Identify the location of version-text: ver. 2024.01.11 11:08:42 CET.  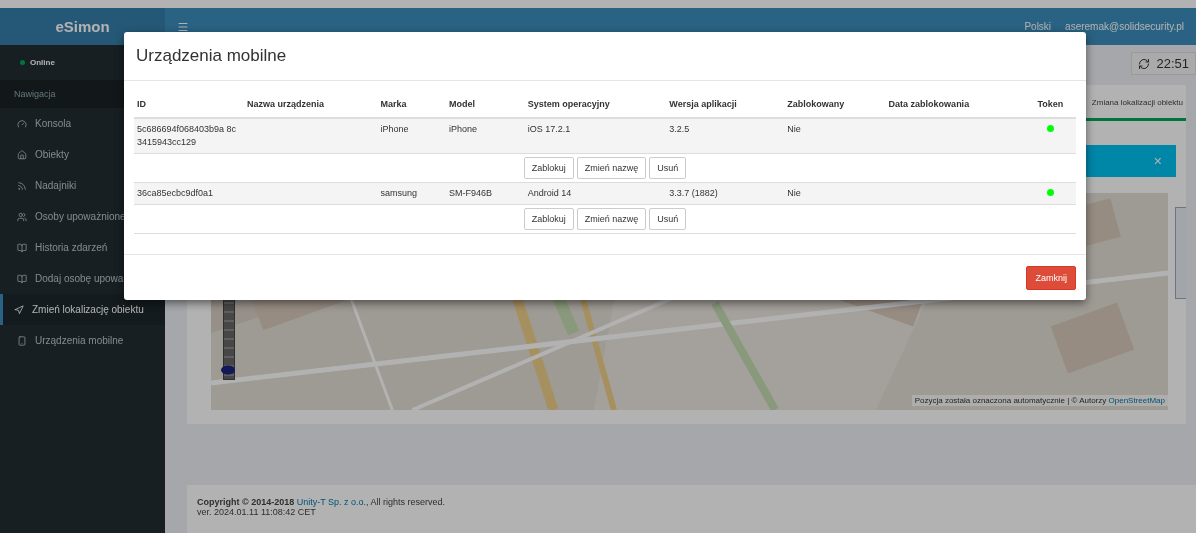
(257, 512).